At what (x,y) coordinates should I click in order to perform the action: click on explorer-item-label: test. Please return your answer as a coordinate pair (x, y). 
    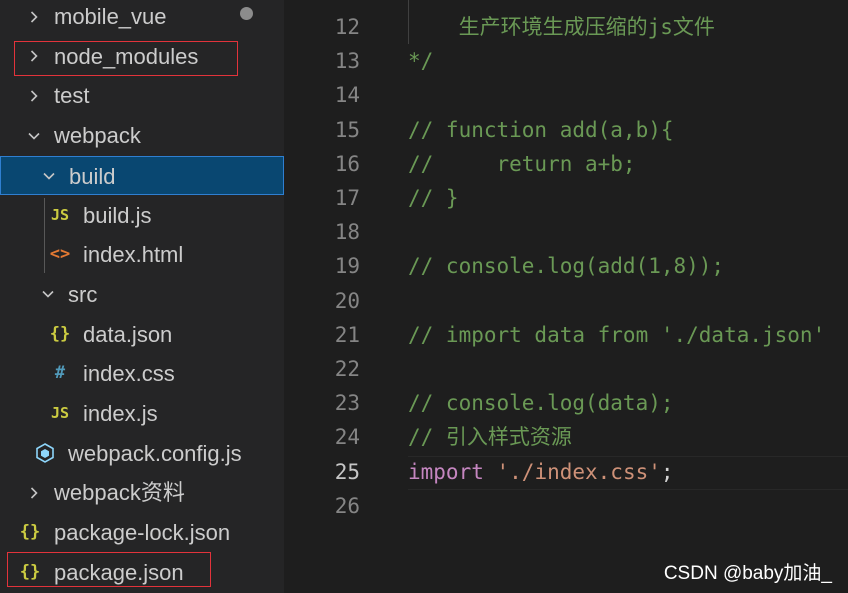
    Looking at the image, I should click on (72, 96).